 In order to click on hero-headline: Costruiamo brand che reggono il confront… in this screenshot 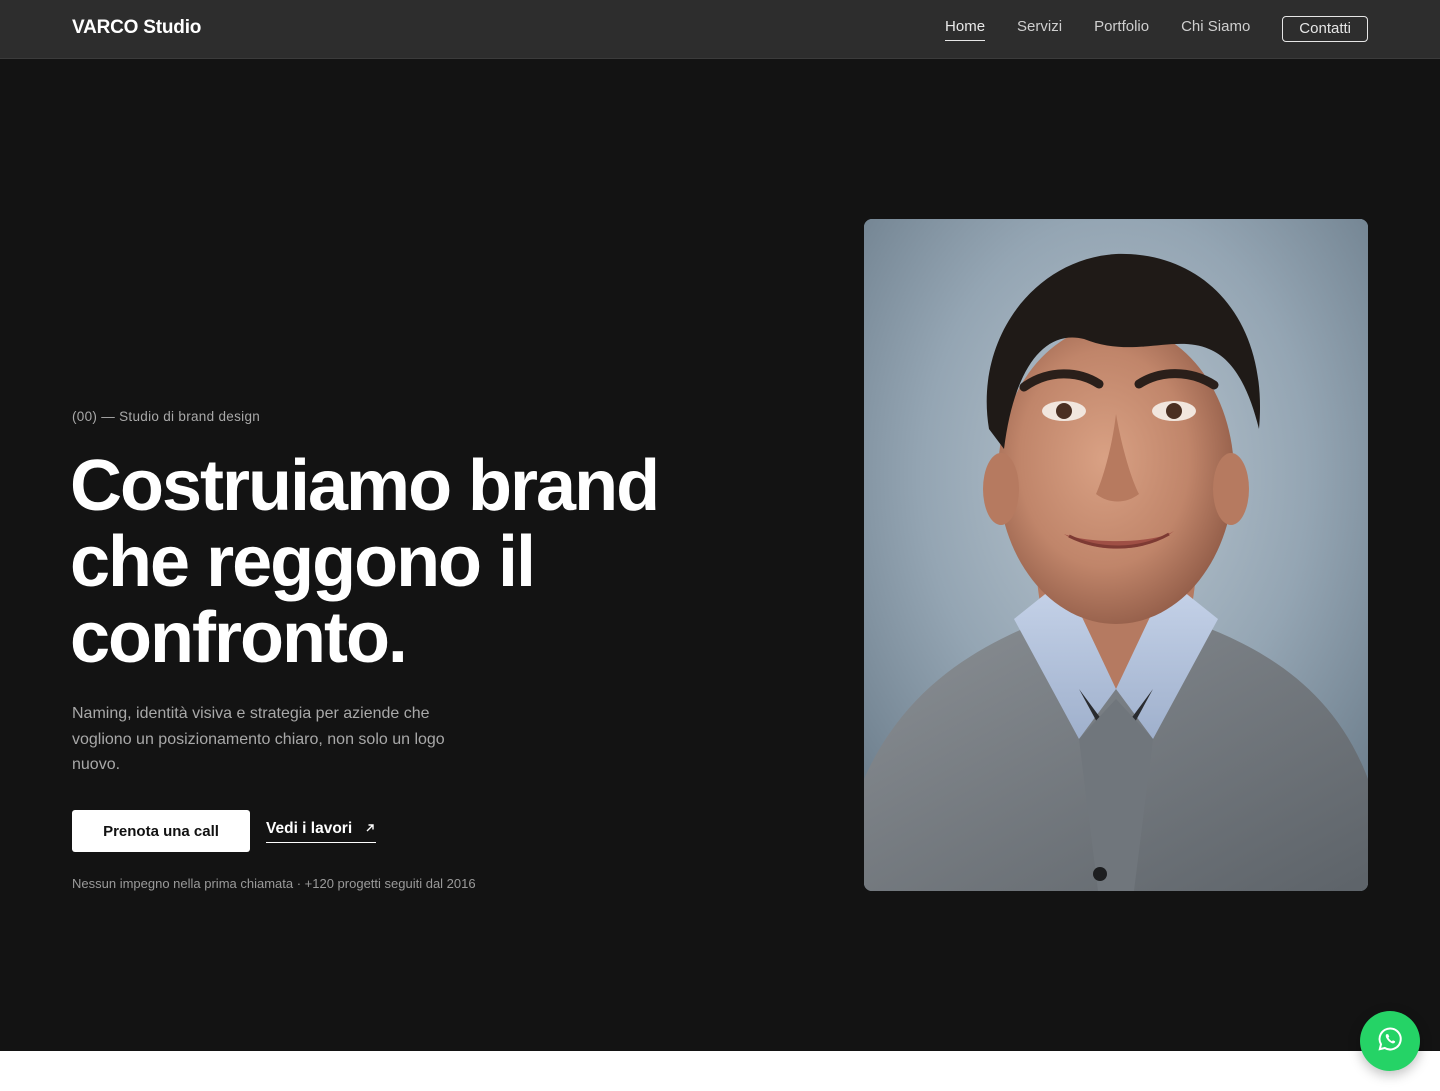, I will do `click(430, 562)`.